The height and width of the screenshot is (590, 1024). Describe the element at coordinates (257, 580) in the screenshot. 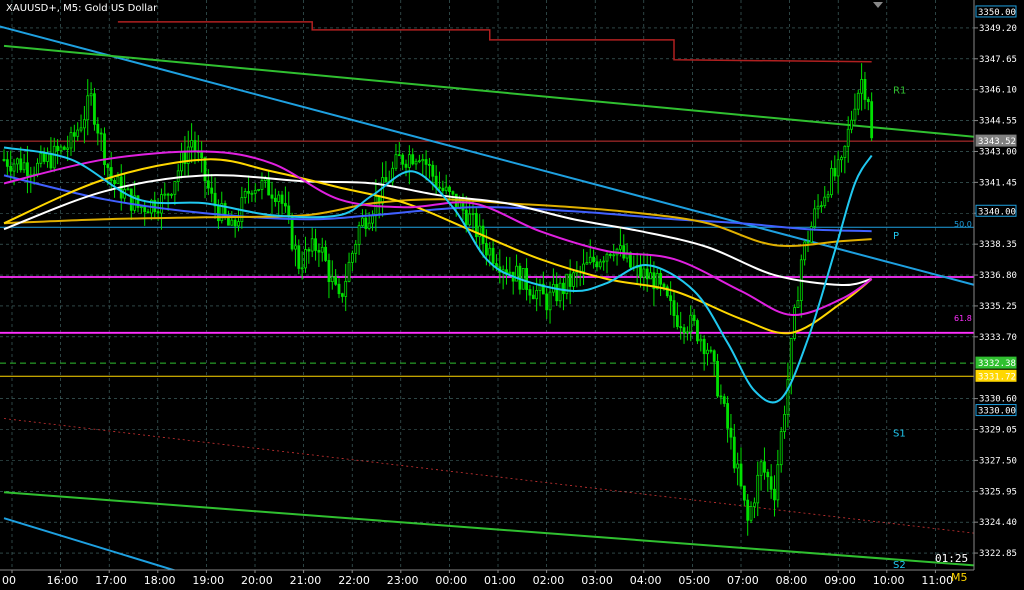

I see `time-tick-label: 20:00` at that location.